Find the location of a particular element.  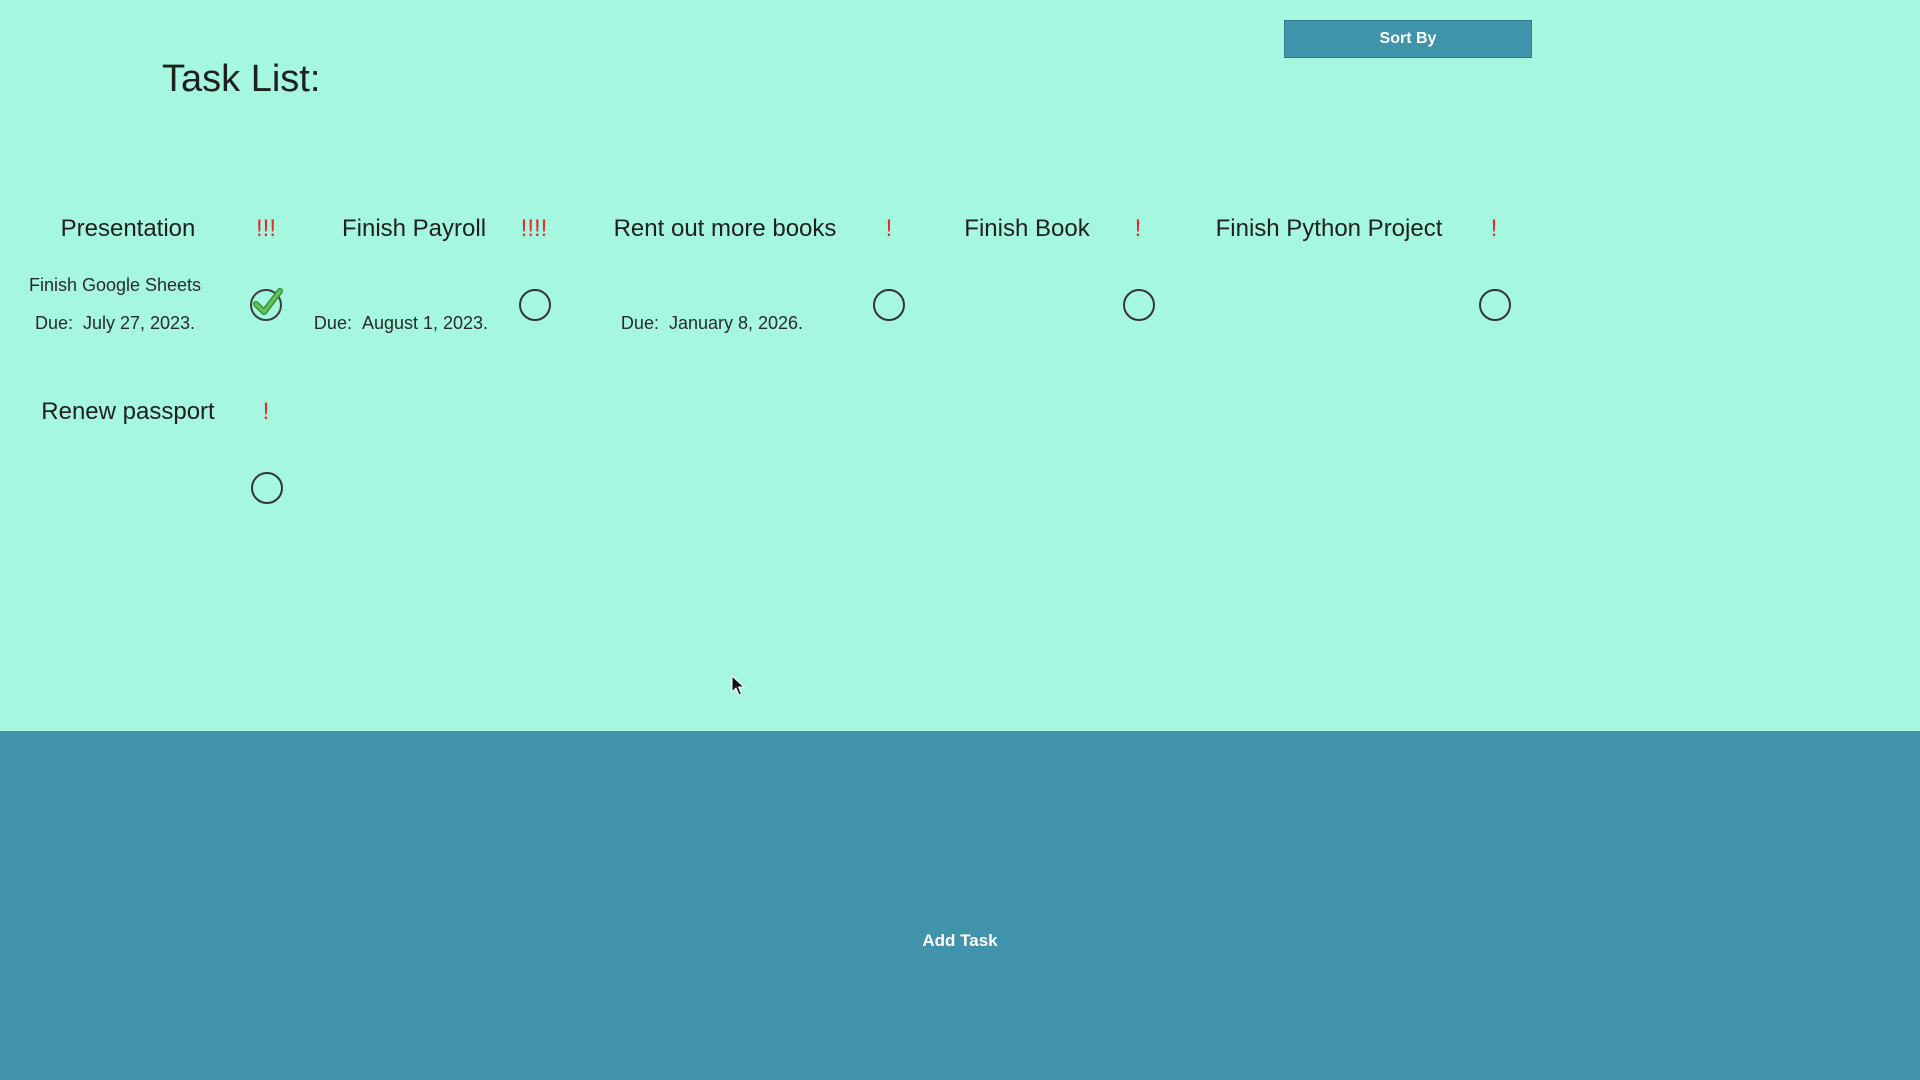

task-title: Finish Book is located at coordinates (1027, 228).